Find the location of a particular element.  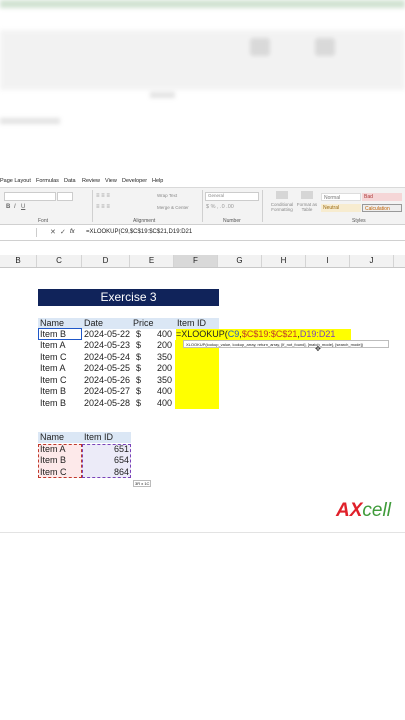

item-id-column-highlight is located at coordinates (197, 374).